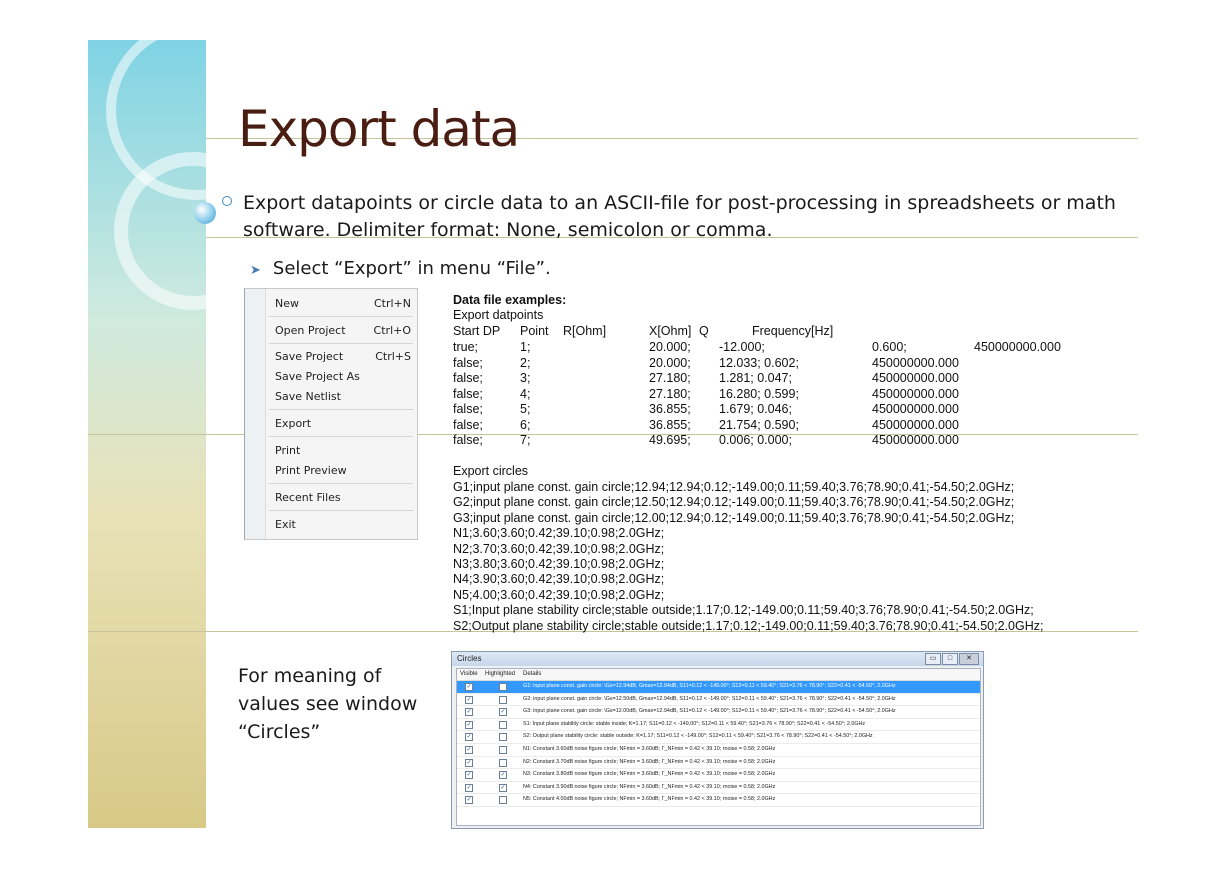 This screenshot has width=1228, height=869. I want to click on menu-item-save-netlist: Save Netlist, so click(343, 396).